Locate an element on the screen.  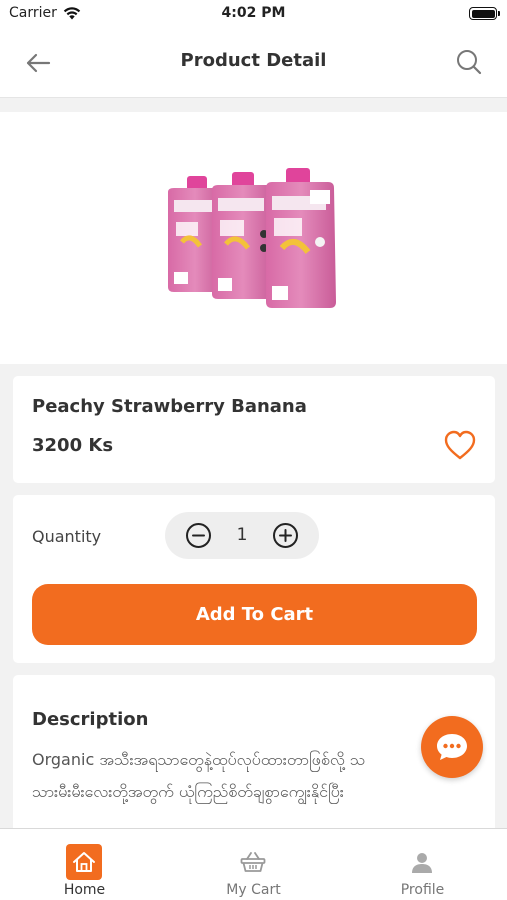
tab-profile-label: Profile is located at coordinates (422, 890).